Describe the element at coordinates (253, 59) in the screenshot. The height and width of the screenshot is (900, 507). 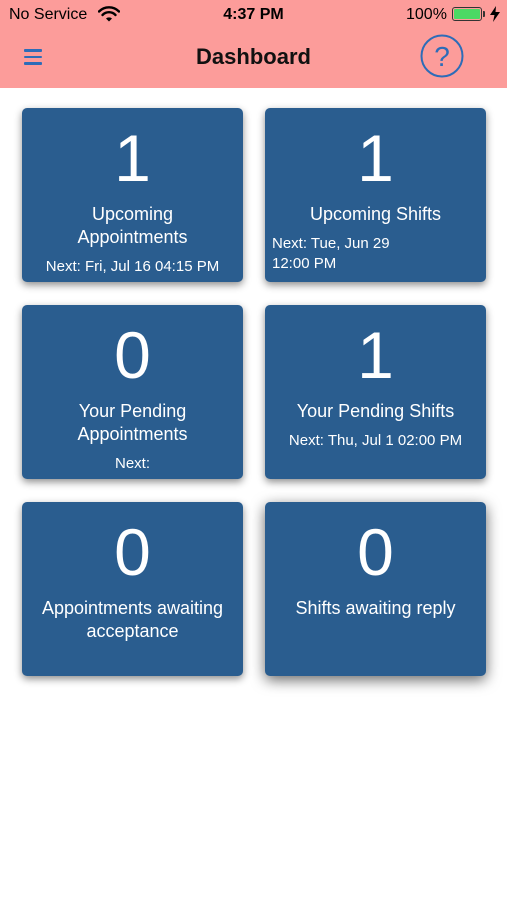
I see `navigation-bar: Dashboard ?` at that location.